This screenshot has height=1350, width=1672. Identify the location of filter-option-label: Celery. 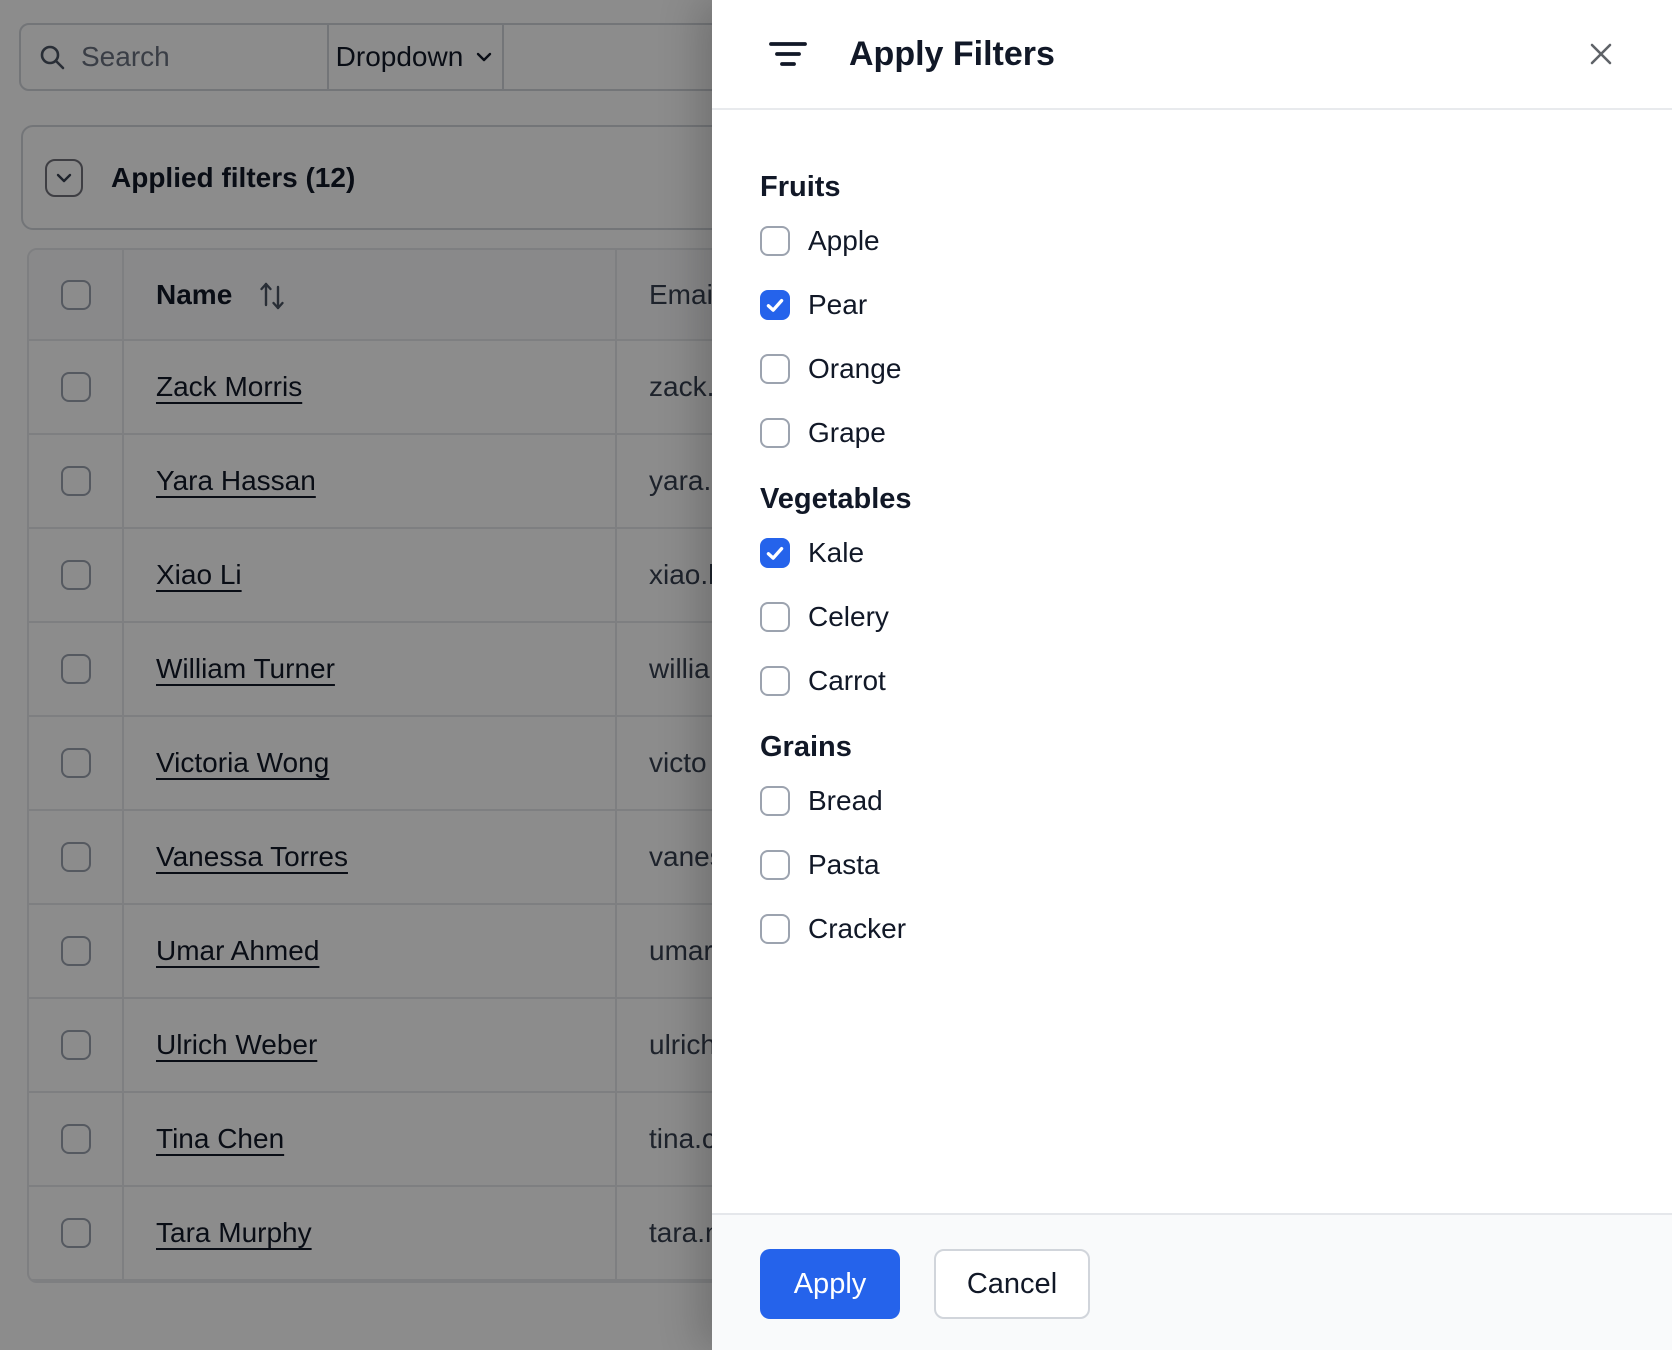
(848, 616).